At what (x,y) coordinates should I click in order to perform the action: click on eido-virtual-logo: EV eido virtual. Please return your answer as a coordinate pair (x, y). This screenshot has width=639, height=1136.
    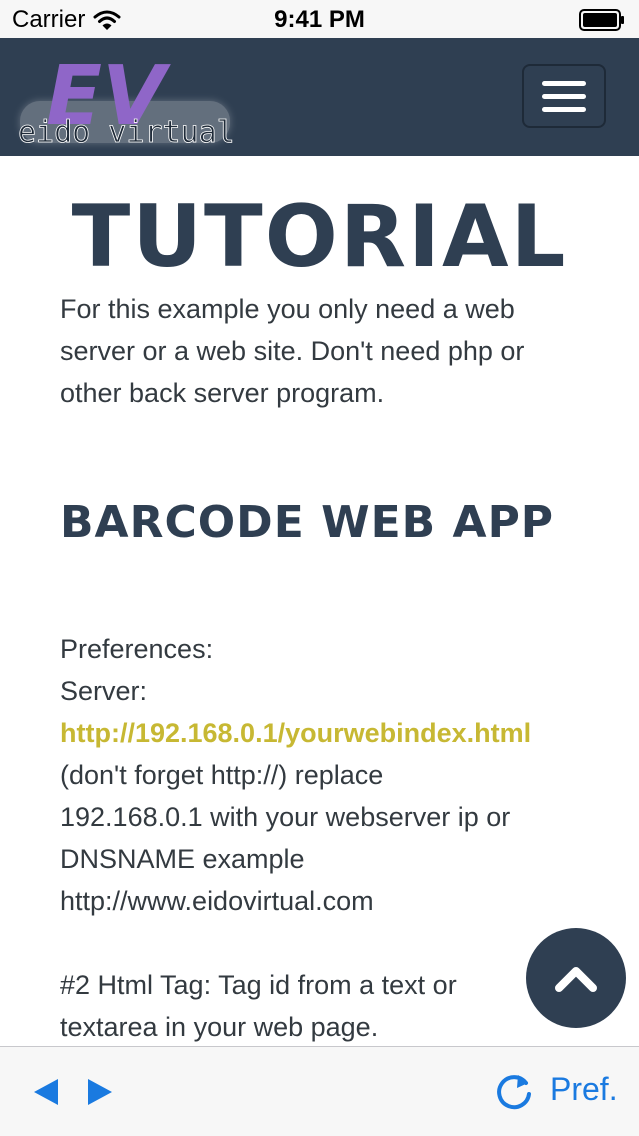
    Looking at the image, I should click on (125, 98).